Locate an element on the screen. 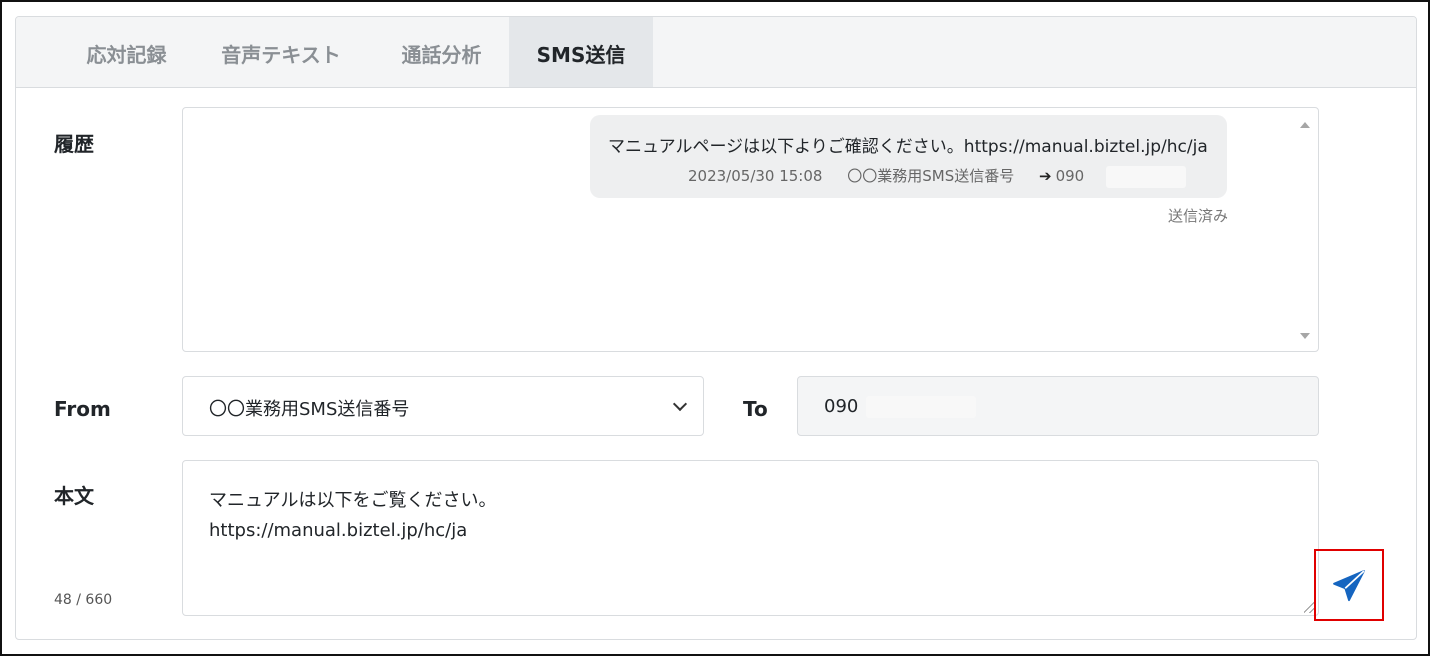 The image size is (1430, 656). tab-call-record: 応対記録 is located at coordinates (126, 52).